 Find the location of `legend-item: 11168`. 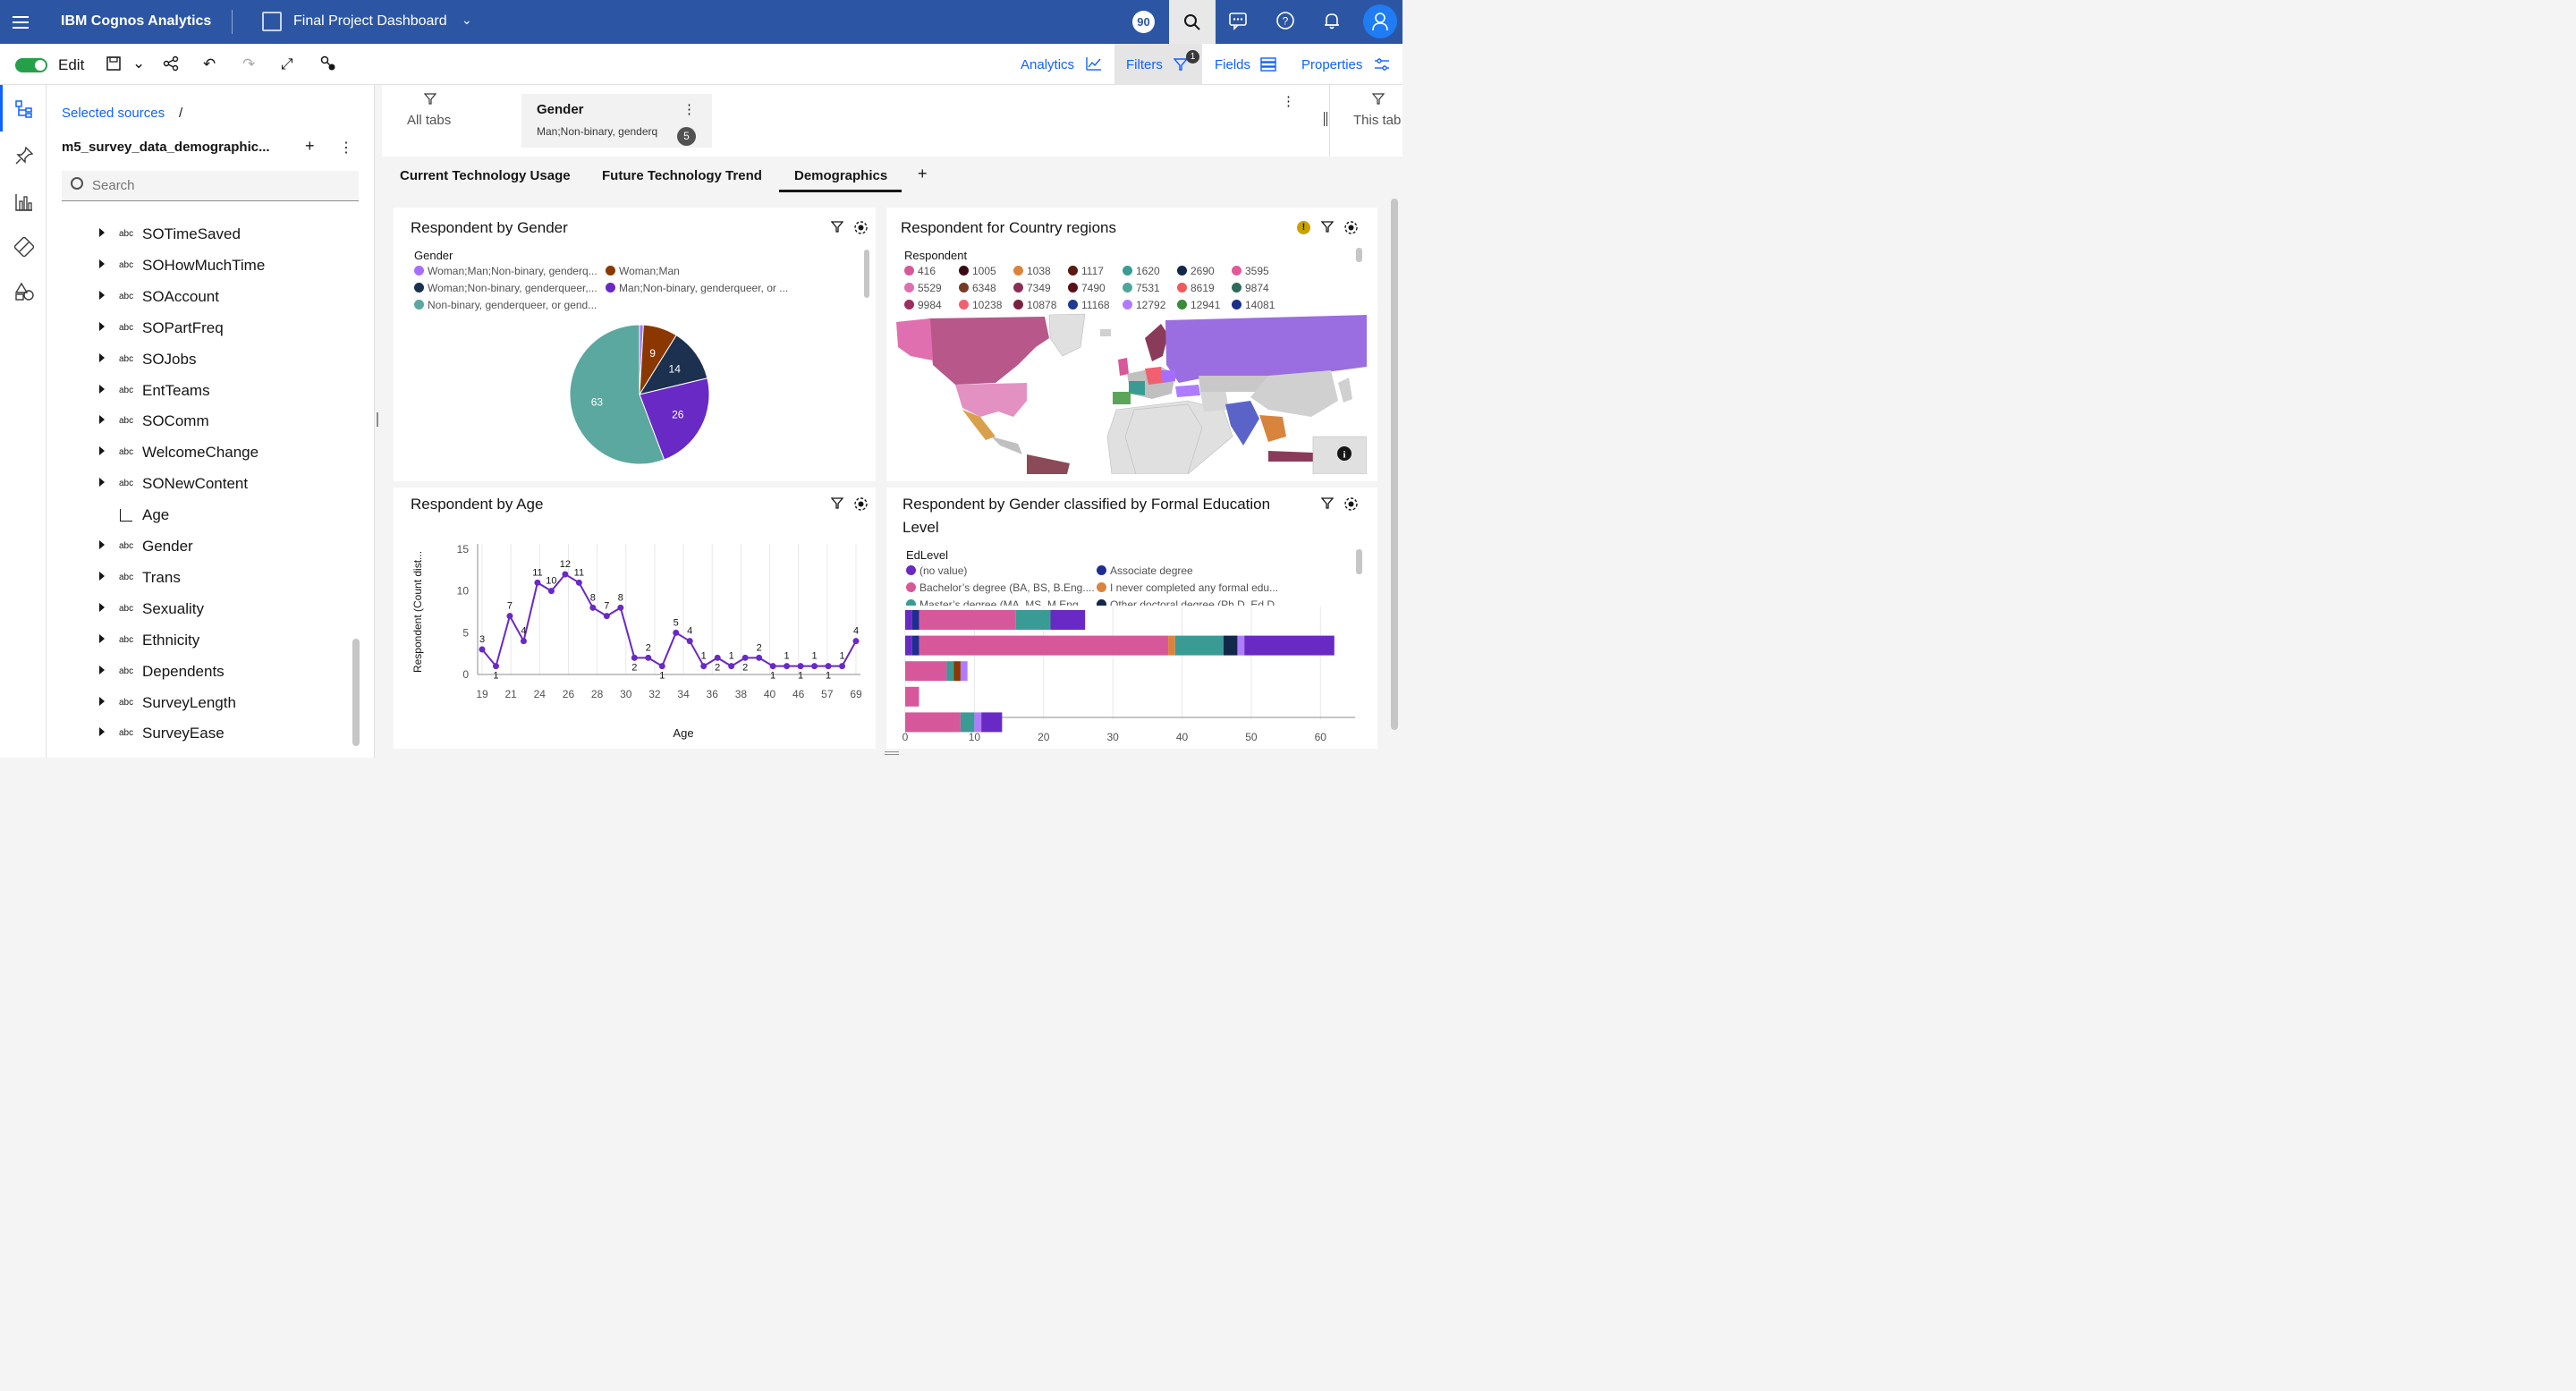

legend-item: 11168 is located at coordinates (1089, 305).